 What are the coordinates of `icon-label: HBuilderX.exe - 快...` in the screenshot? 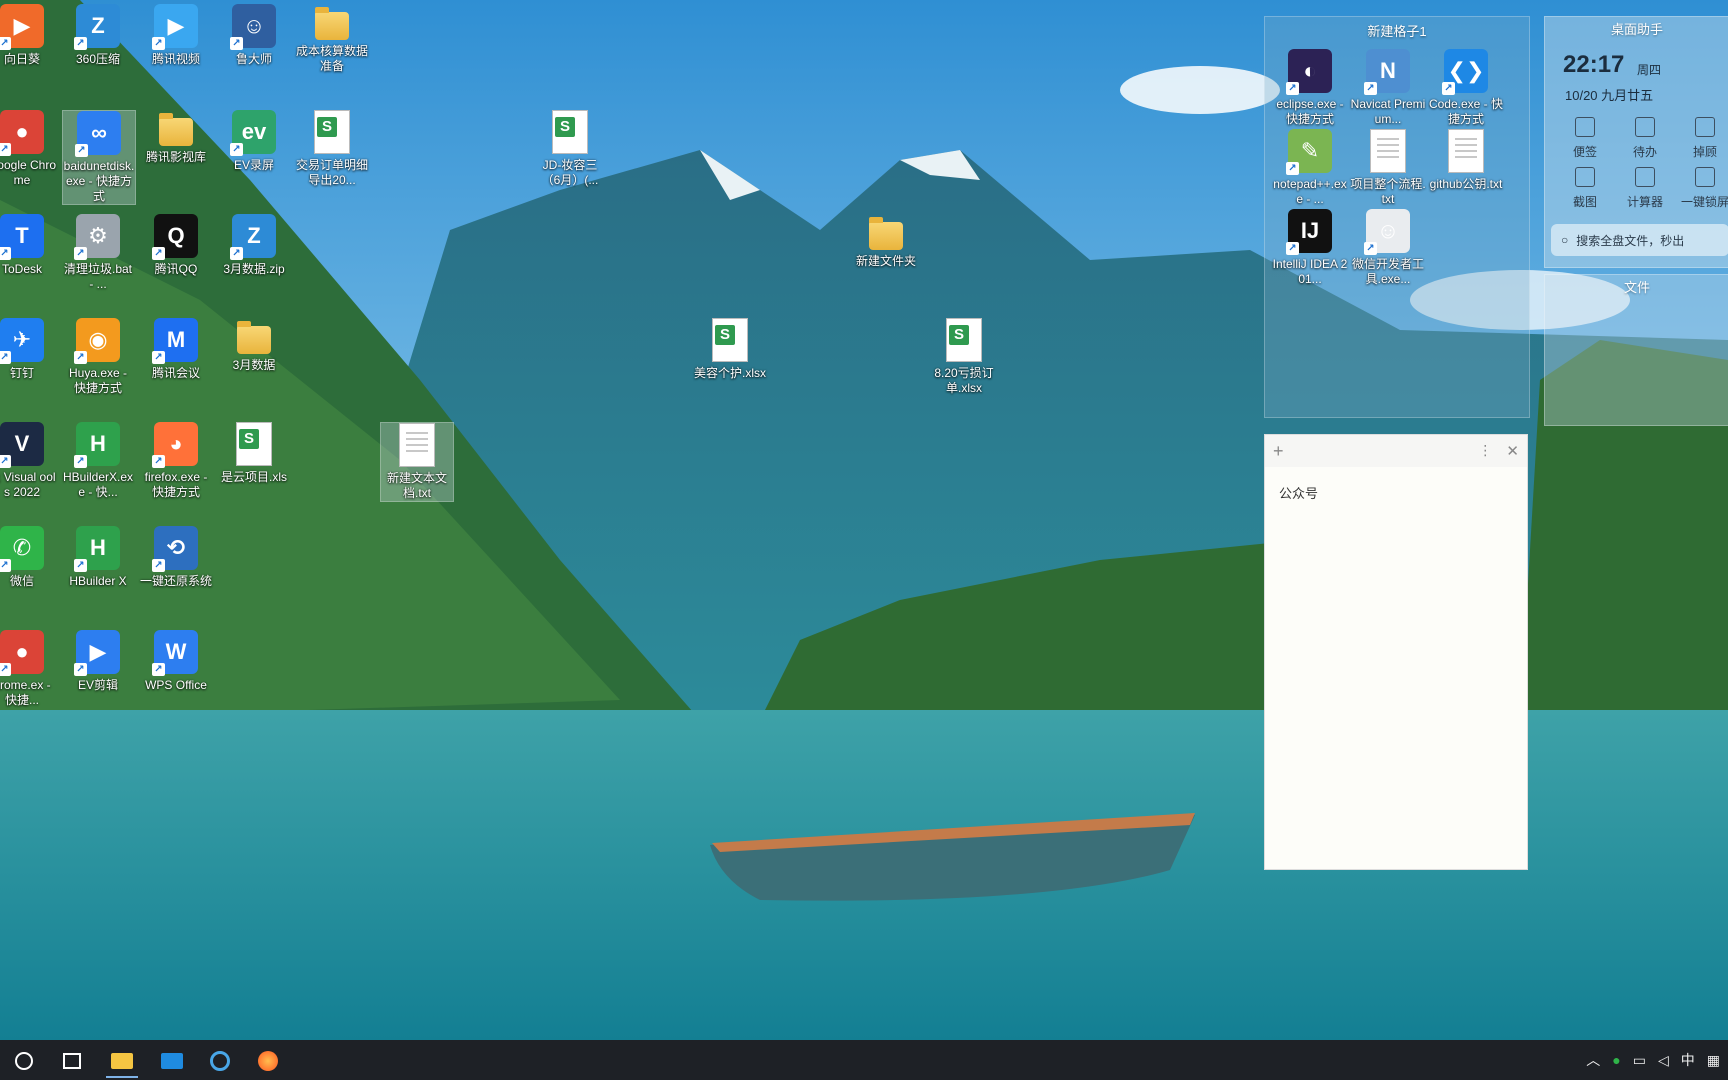 It's located at (98, 484).